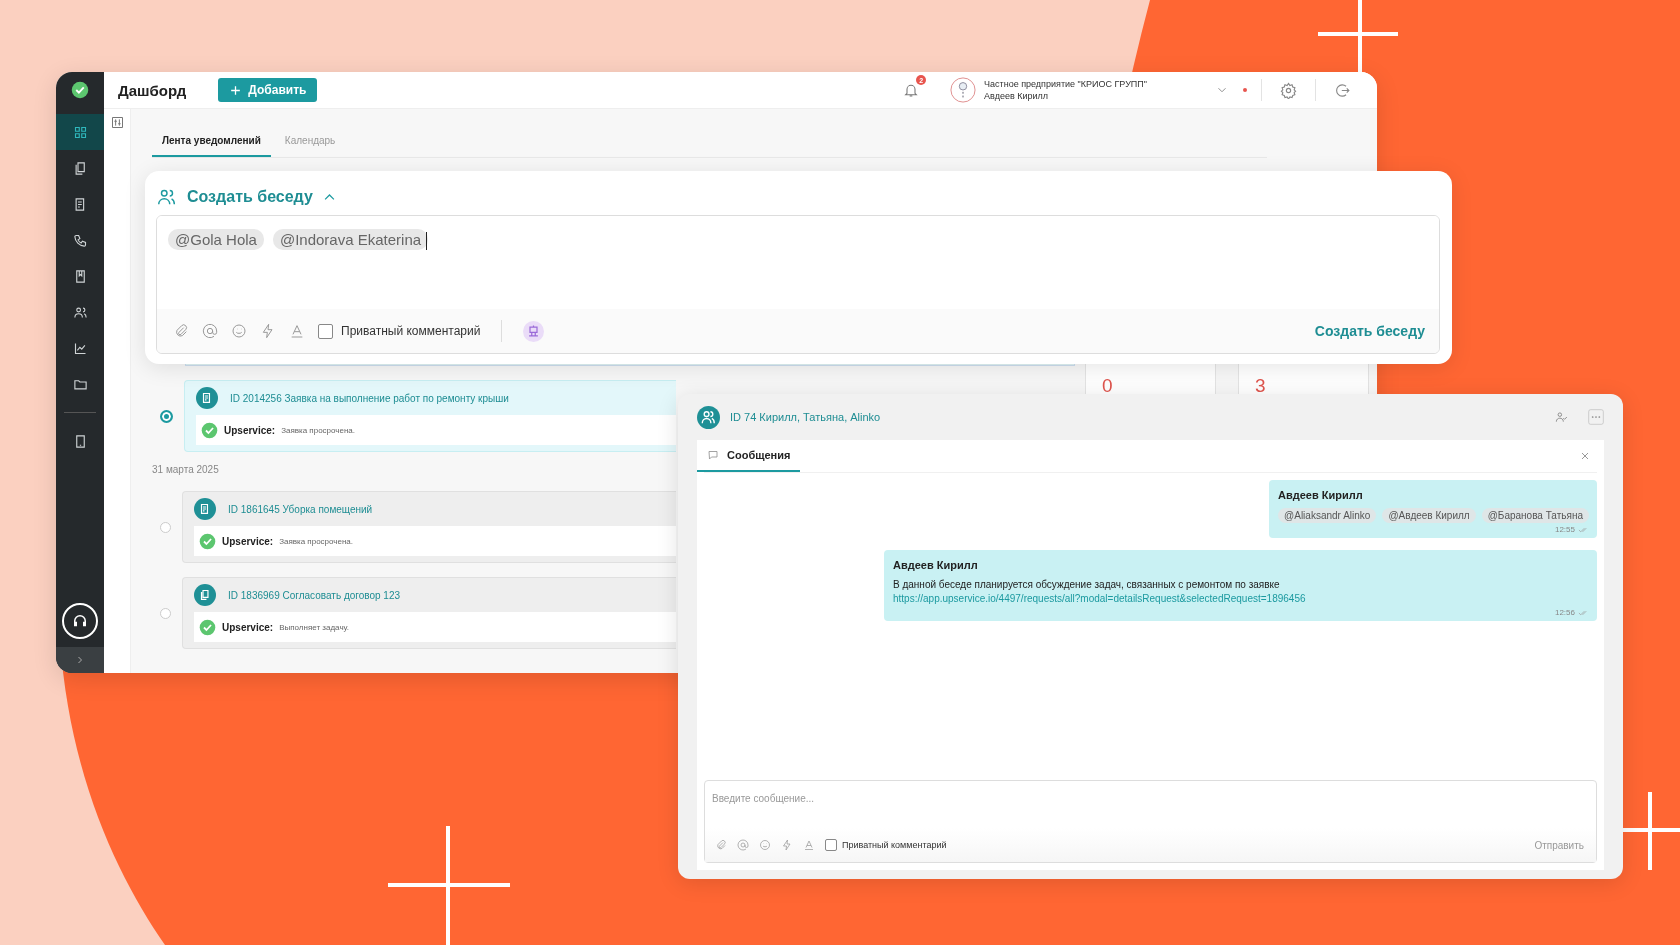 The width and height of the screenshot is (1680, 945). I want to click on request-link: ID 2014256 Заявка на выполнение работ по ремонту крыши, so click(369, 398).